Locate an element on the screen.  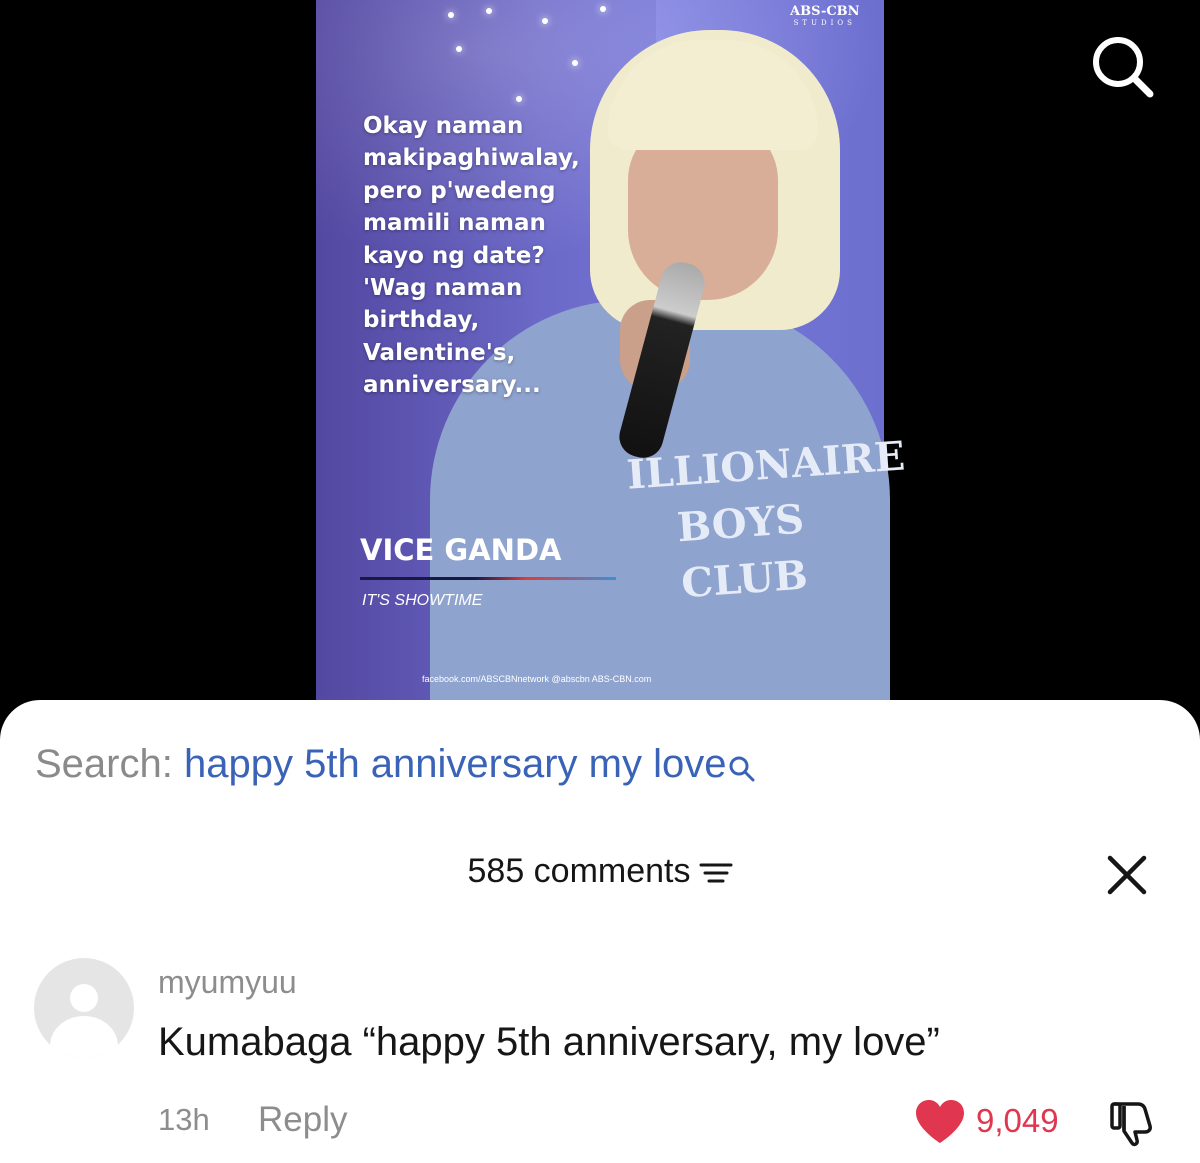
comment-timestamp: 13h is located at coordinates (184, 1119).